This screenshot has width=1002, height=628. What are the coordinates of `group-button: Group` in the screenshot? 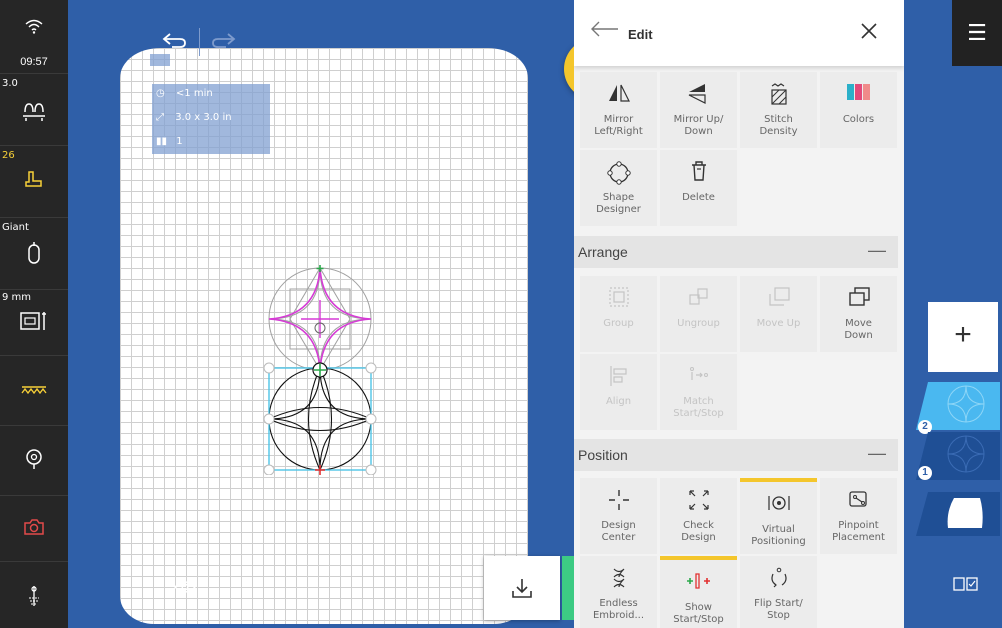 It's located at (618, 314).